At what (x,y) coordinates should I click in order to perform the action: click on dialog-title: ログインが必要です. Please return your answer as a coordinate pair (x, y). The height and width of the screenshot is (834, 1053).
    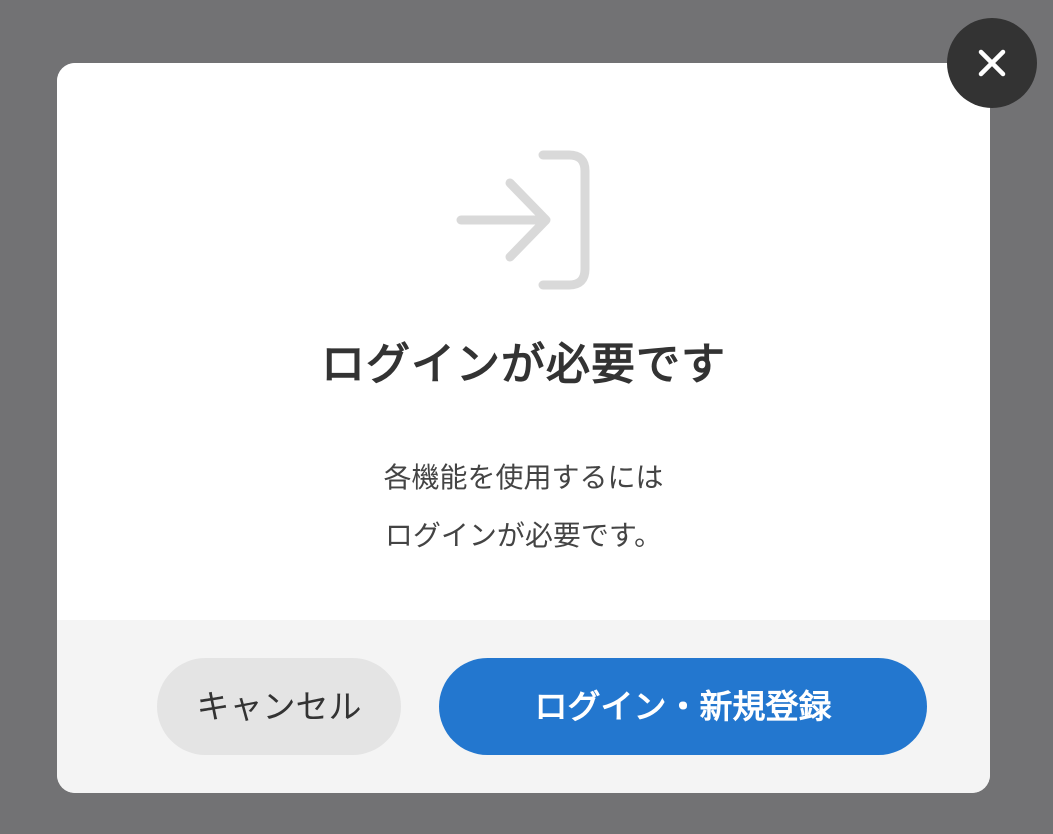
    Looking at the image, I should click on (523, 364).